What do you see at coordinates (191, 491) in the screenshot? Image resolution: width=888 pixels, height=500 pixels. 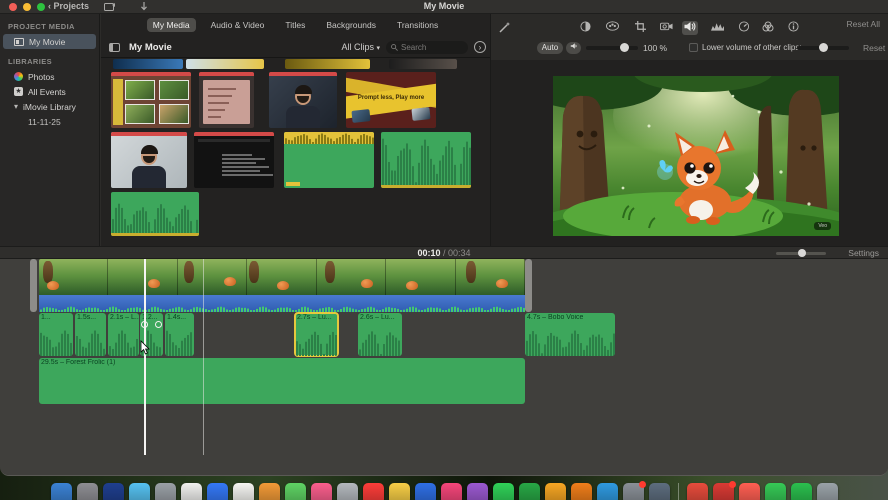 I see `dock-icon-calendar` at bounding box center [191, 491].